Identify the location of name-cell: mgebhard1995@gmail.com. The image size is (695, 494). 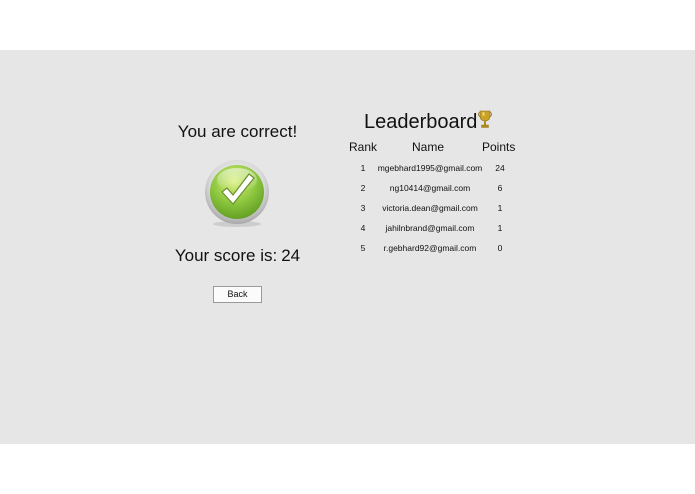
(430, 168).